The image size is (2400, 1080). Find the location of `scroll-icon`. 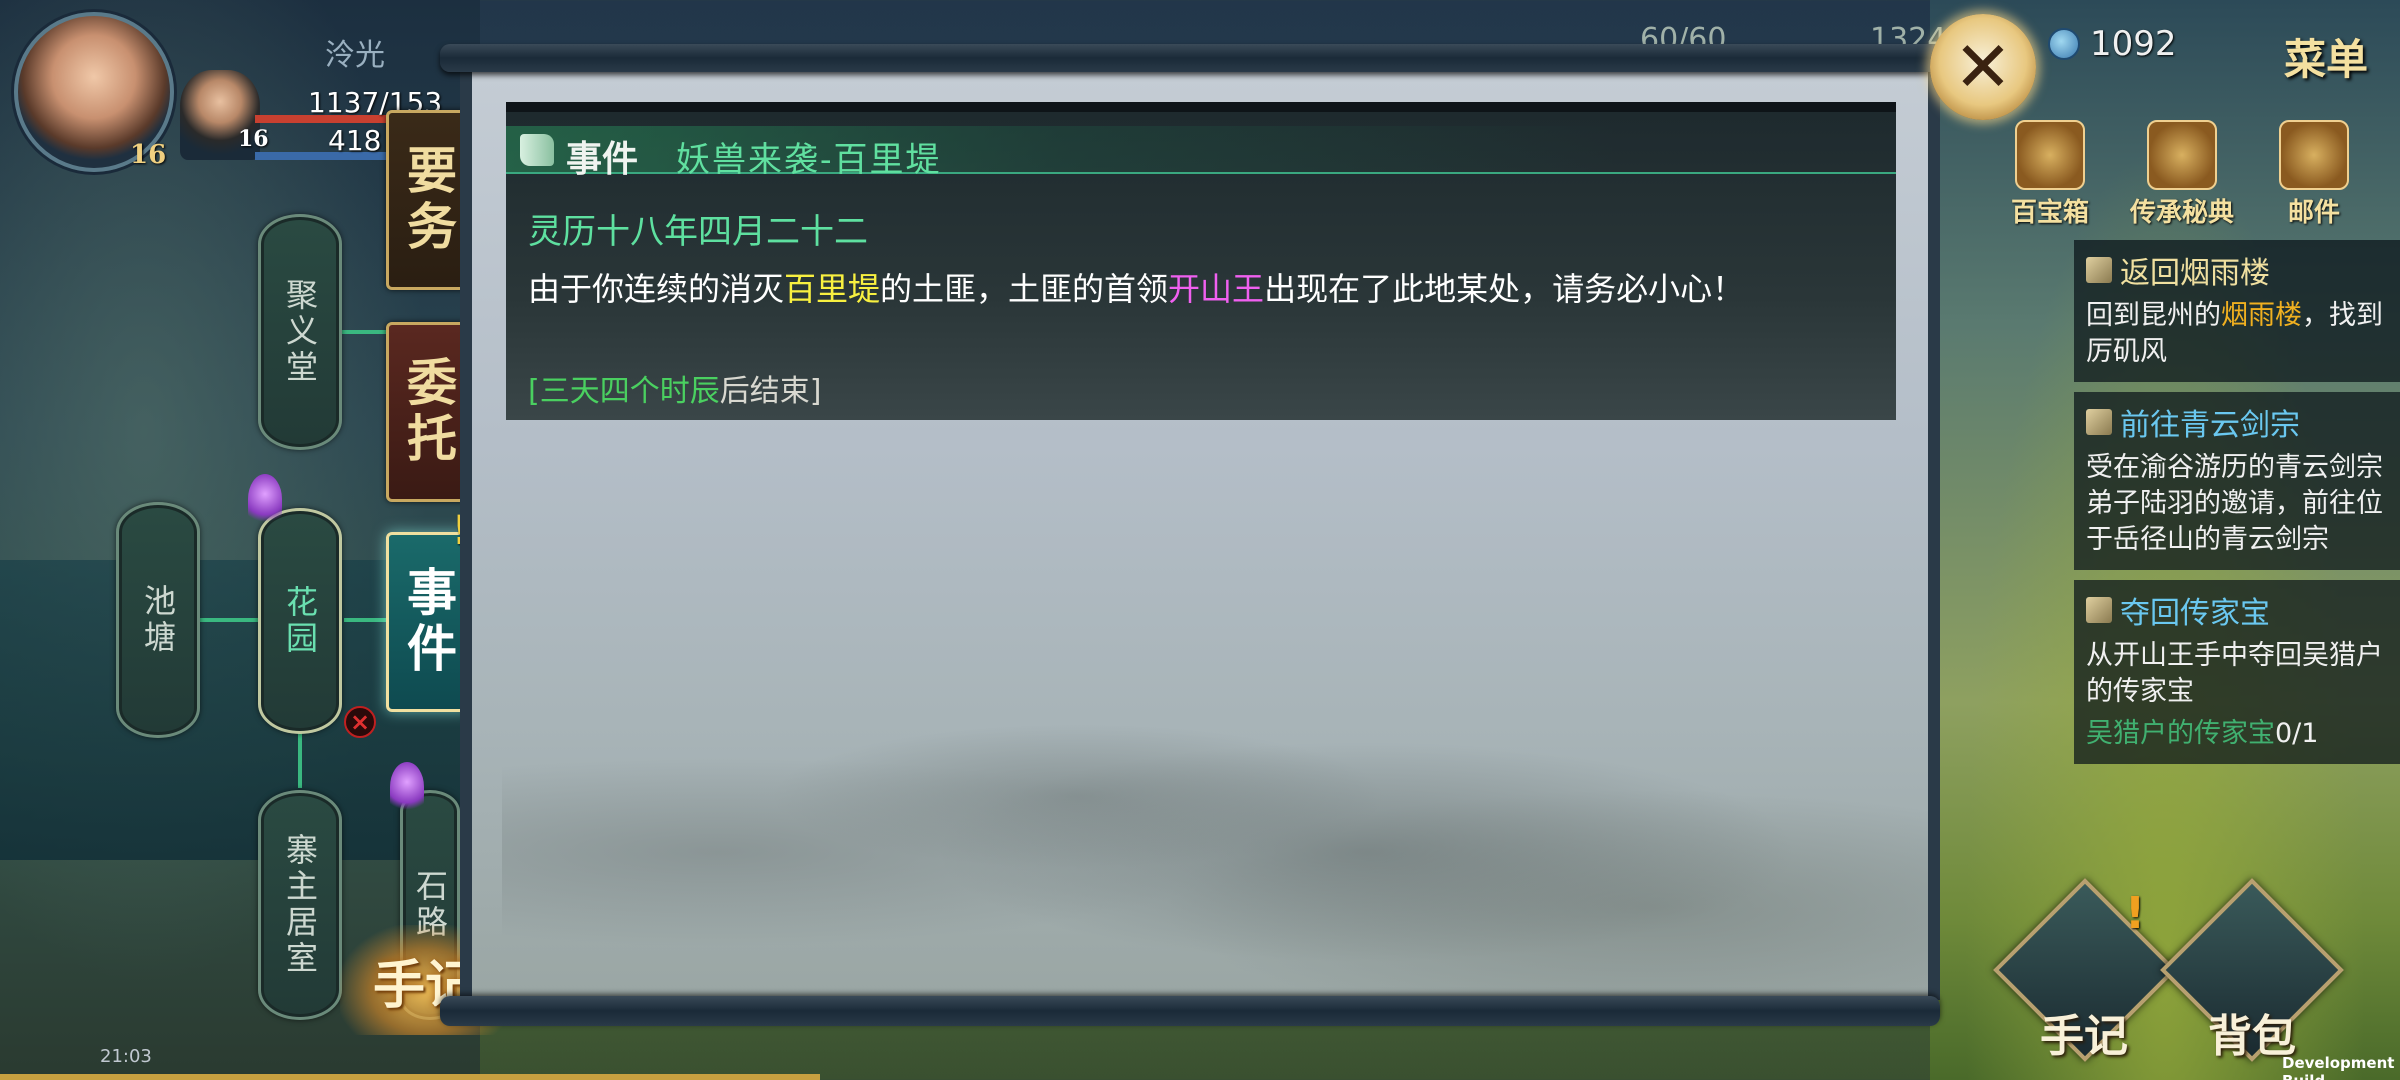

scroll-icon is located at coordinates (537, 150).